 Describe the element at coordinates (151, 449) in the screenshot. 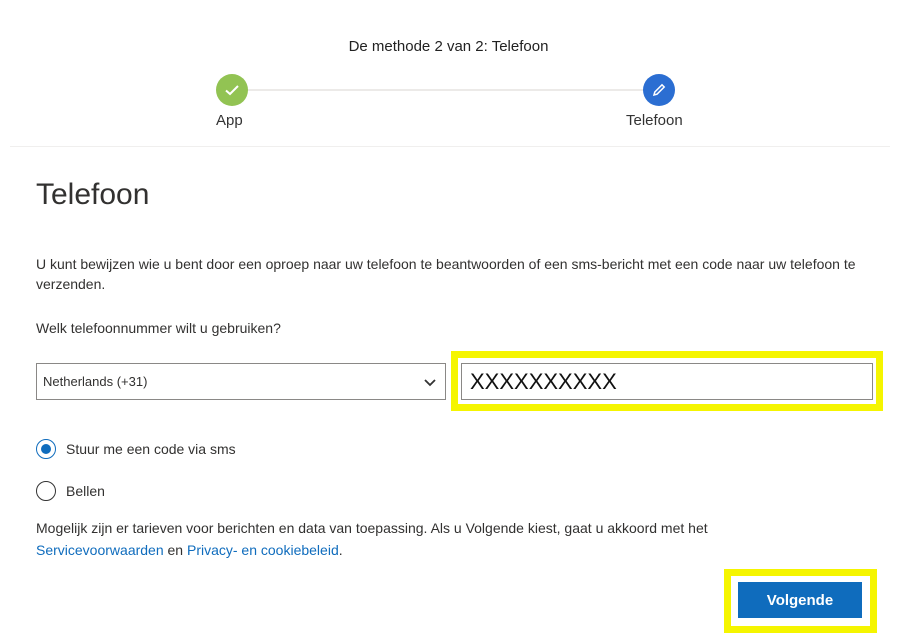

I see `radio-label-sms: Stuur me een code via sms` at that location.